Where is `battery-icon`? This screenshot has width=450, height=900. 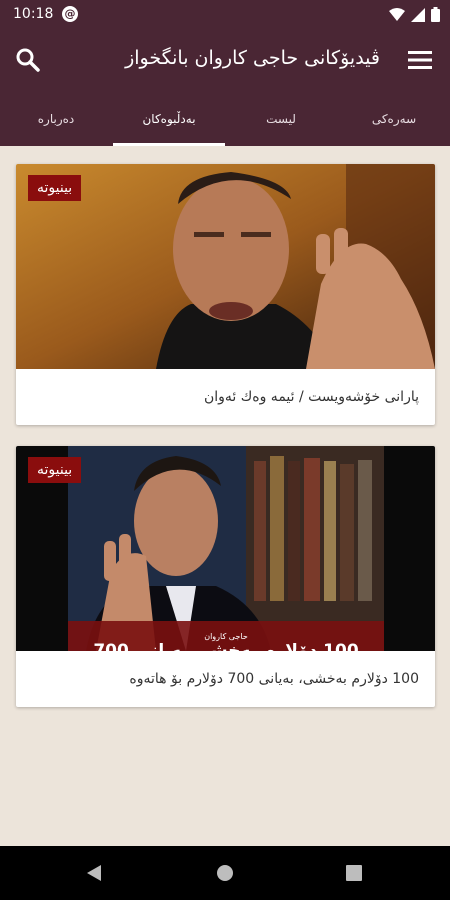 battery-icon is located at coordinates (435, 14).